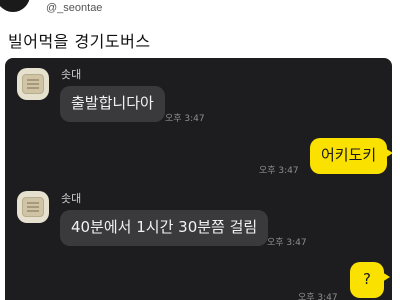  What do you see at coordinates (79, 41) in the screenshot?
I see `tweet-text: 빌어먹을 경기도버스` at bounding box center [79, 41].